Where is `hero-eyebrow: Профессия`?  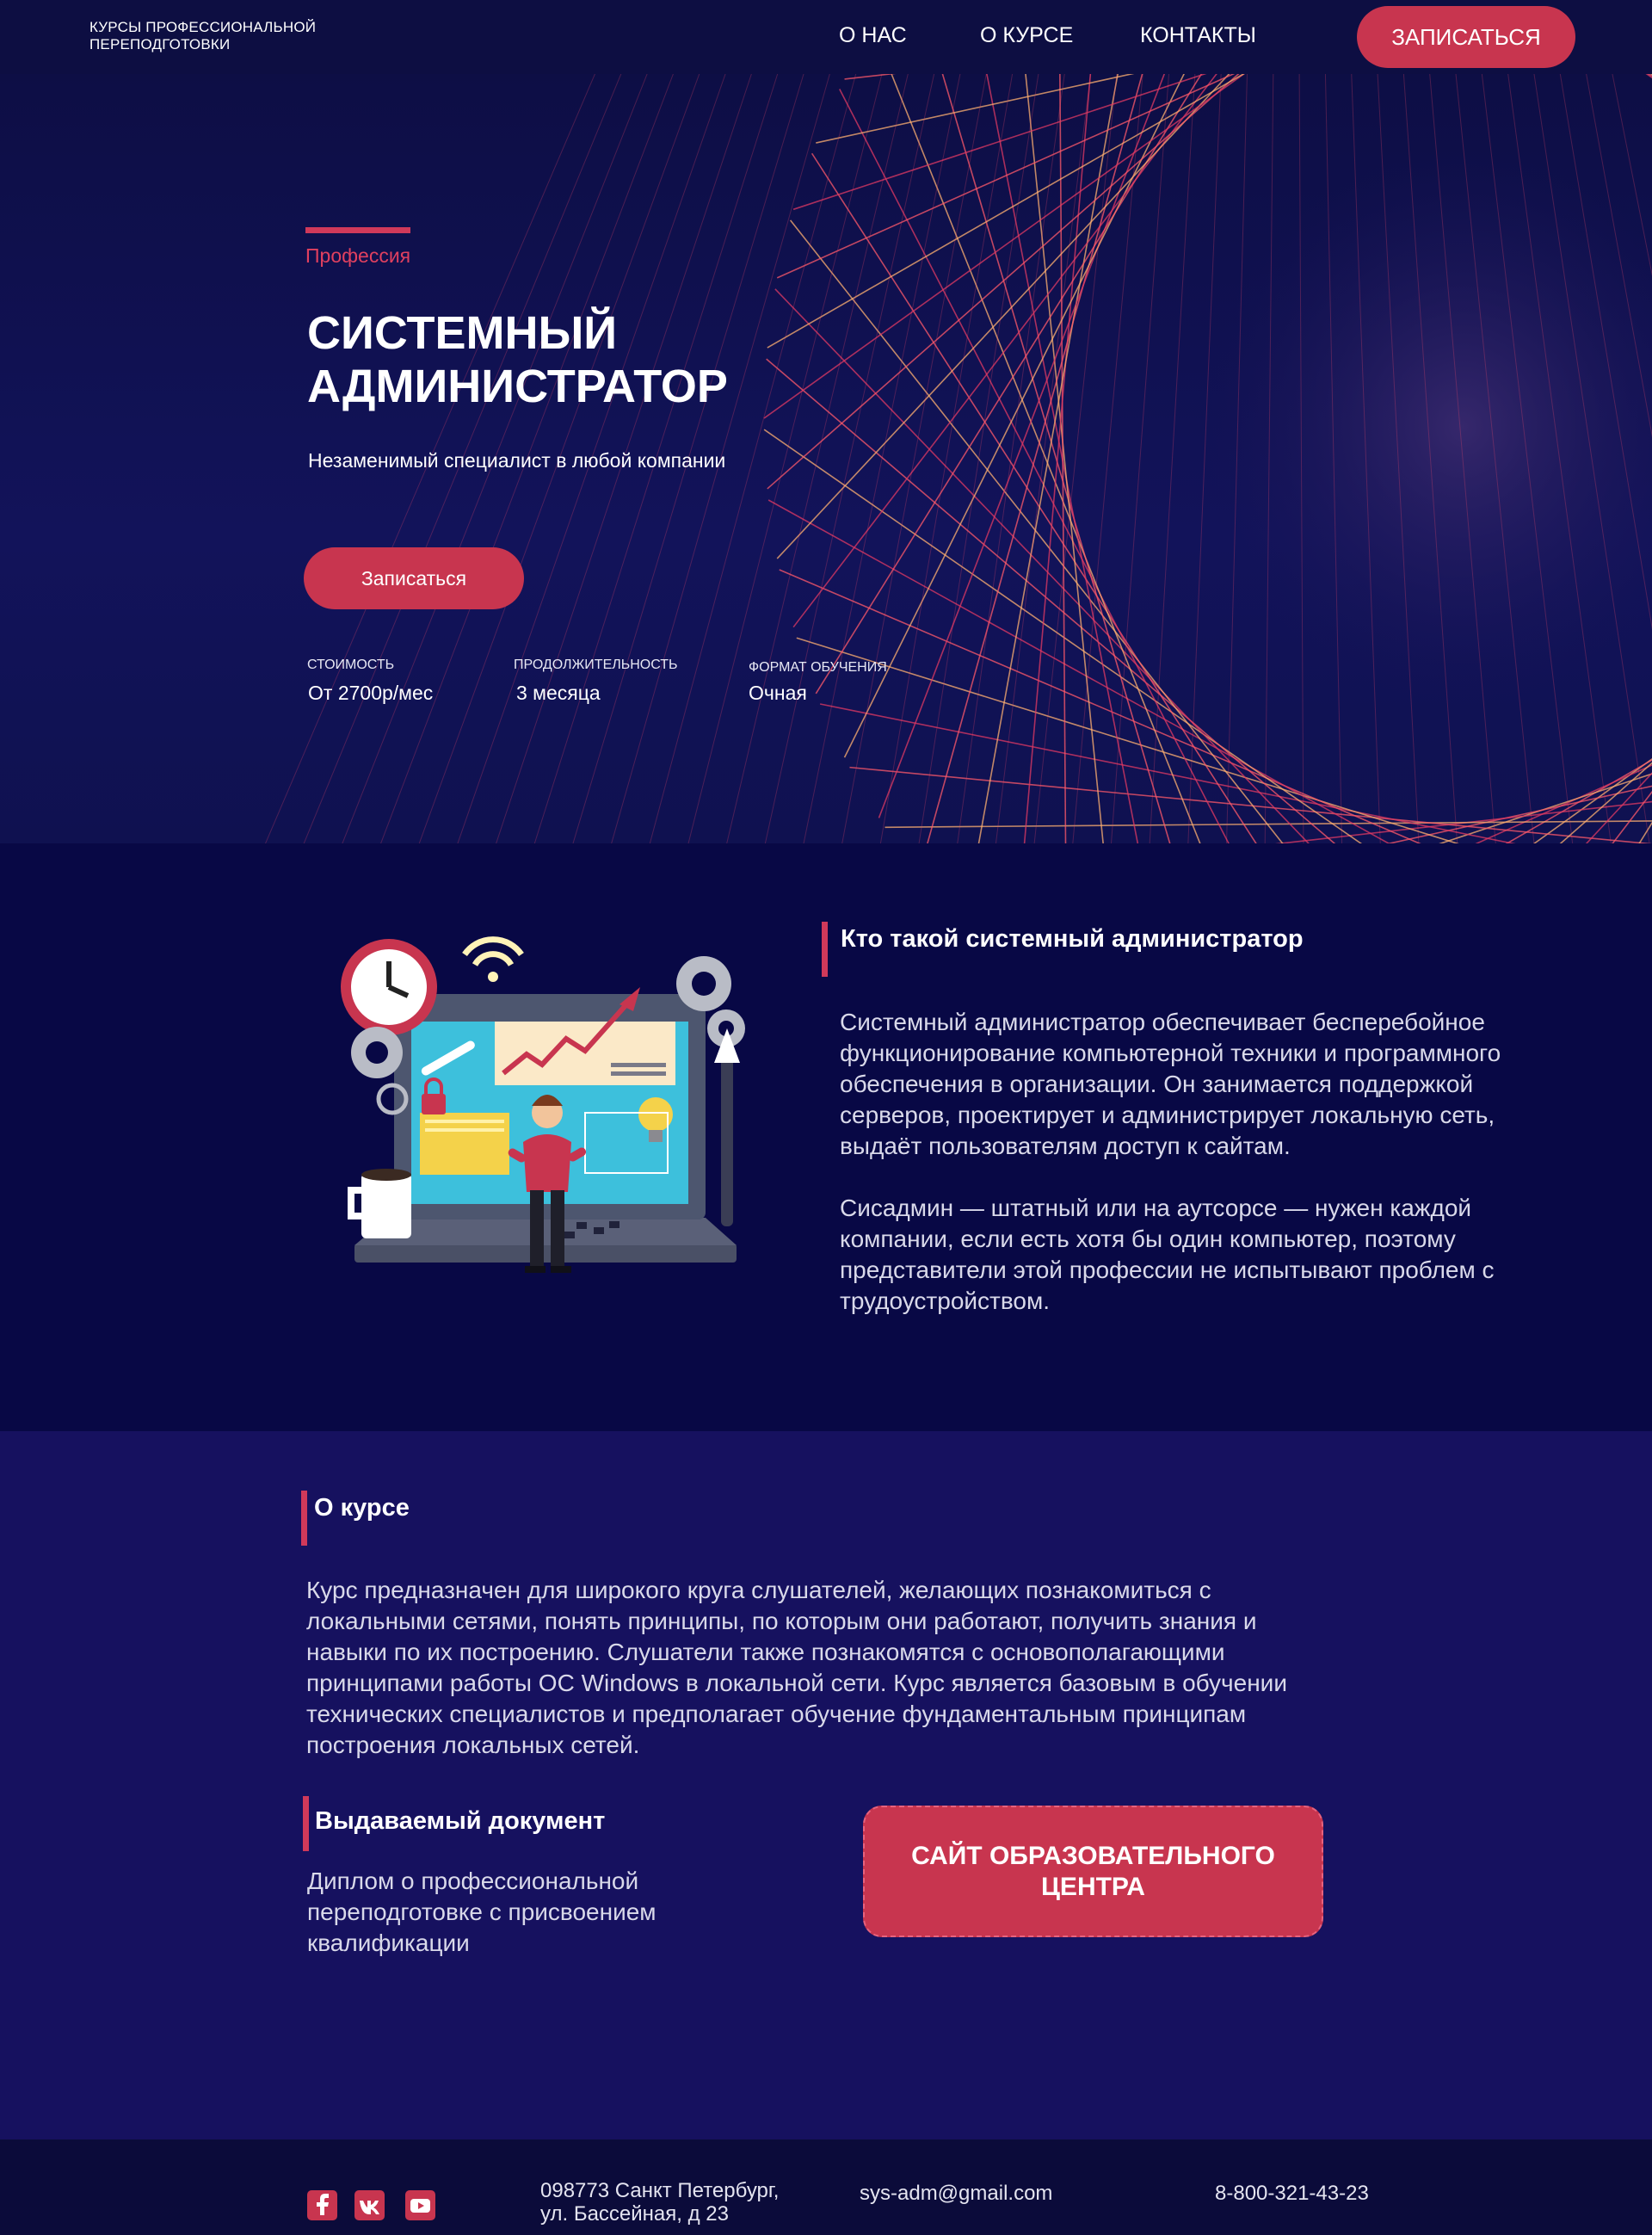
hero-eyebrow: Профессия is located at coordinates (358, 256).